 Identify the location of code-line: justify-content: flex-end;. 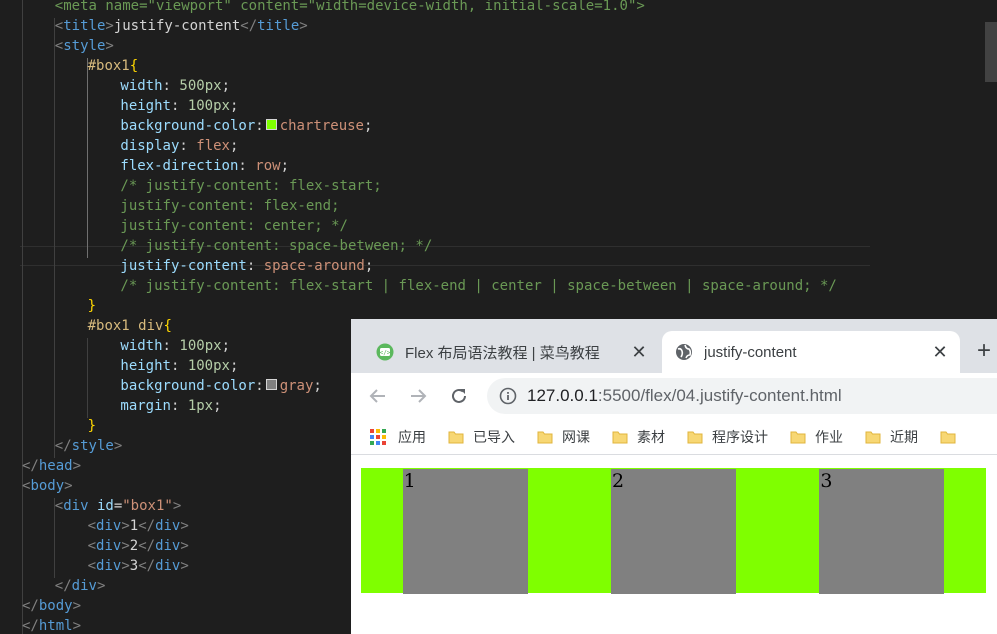
(229, 206).